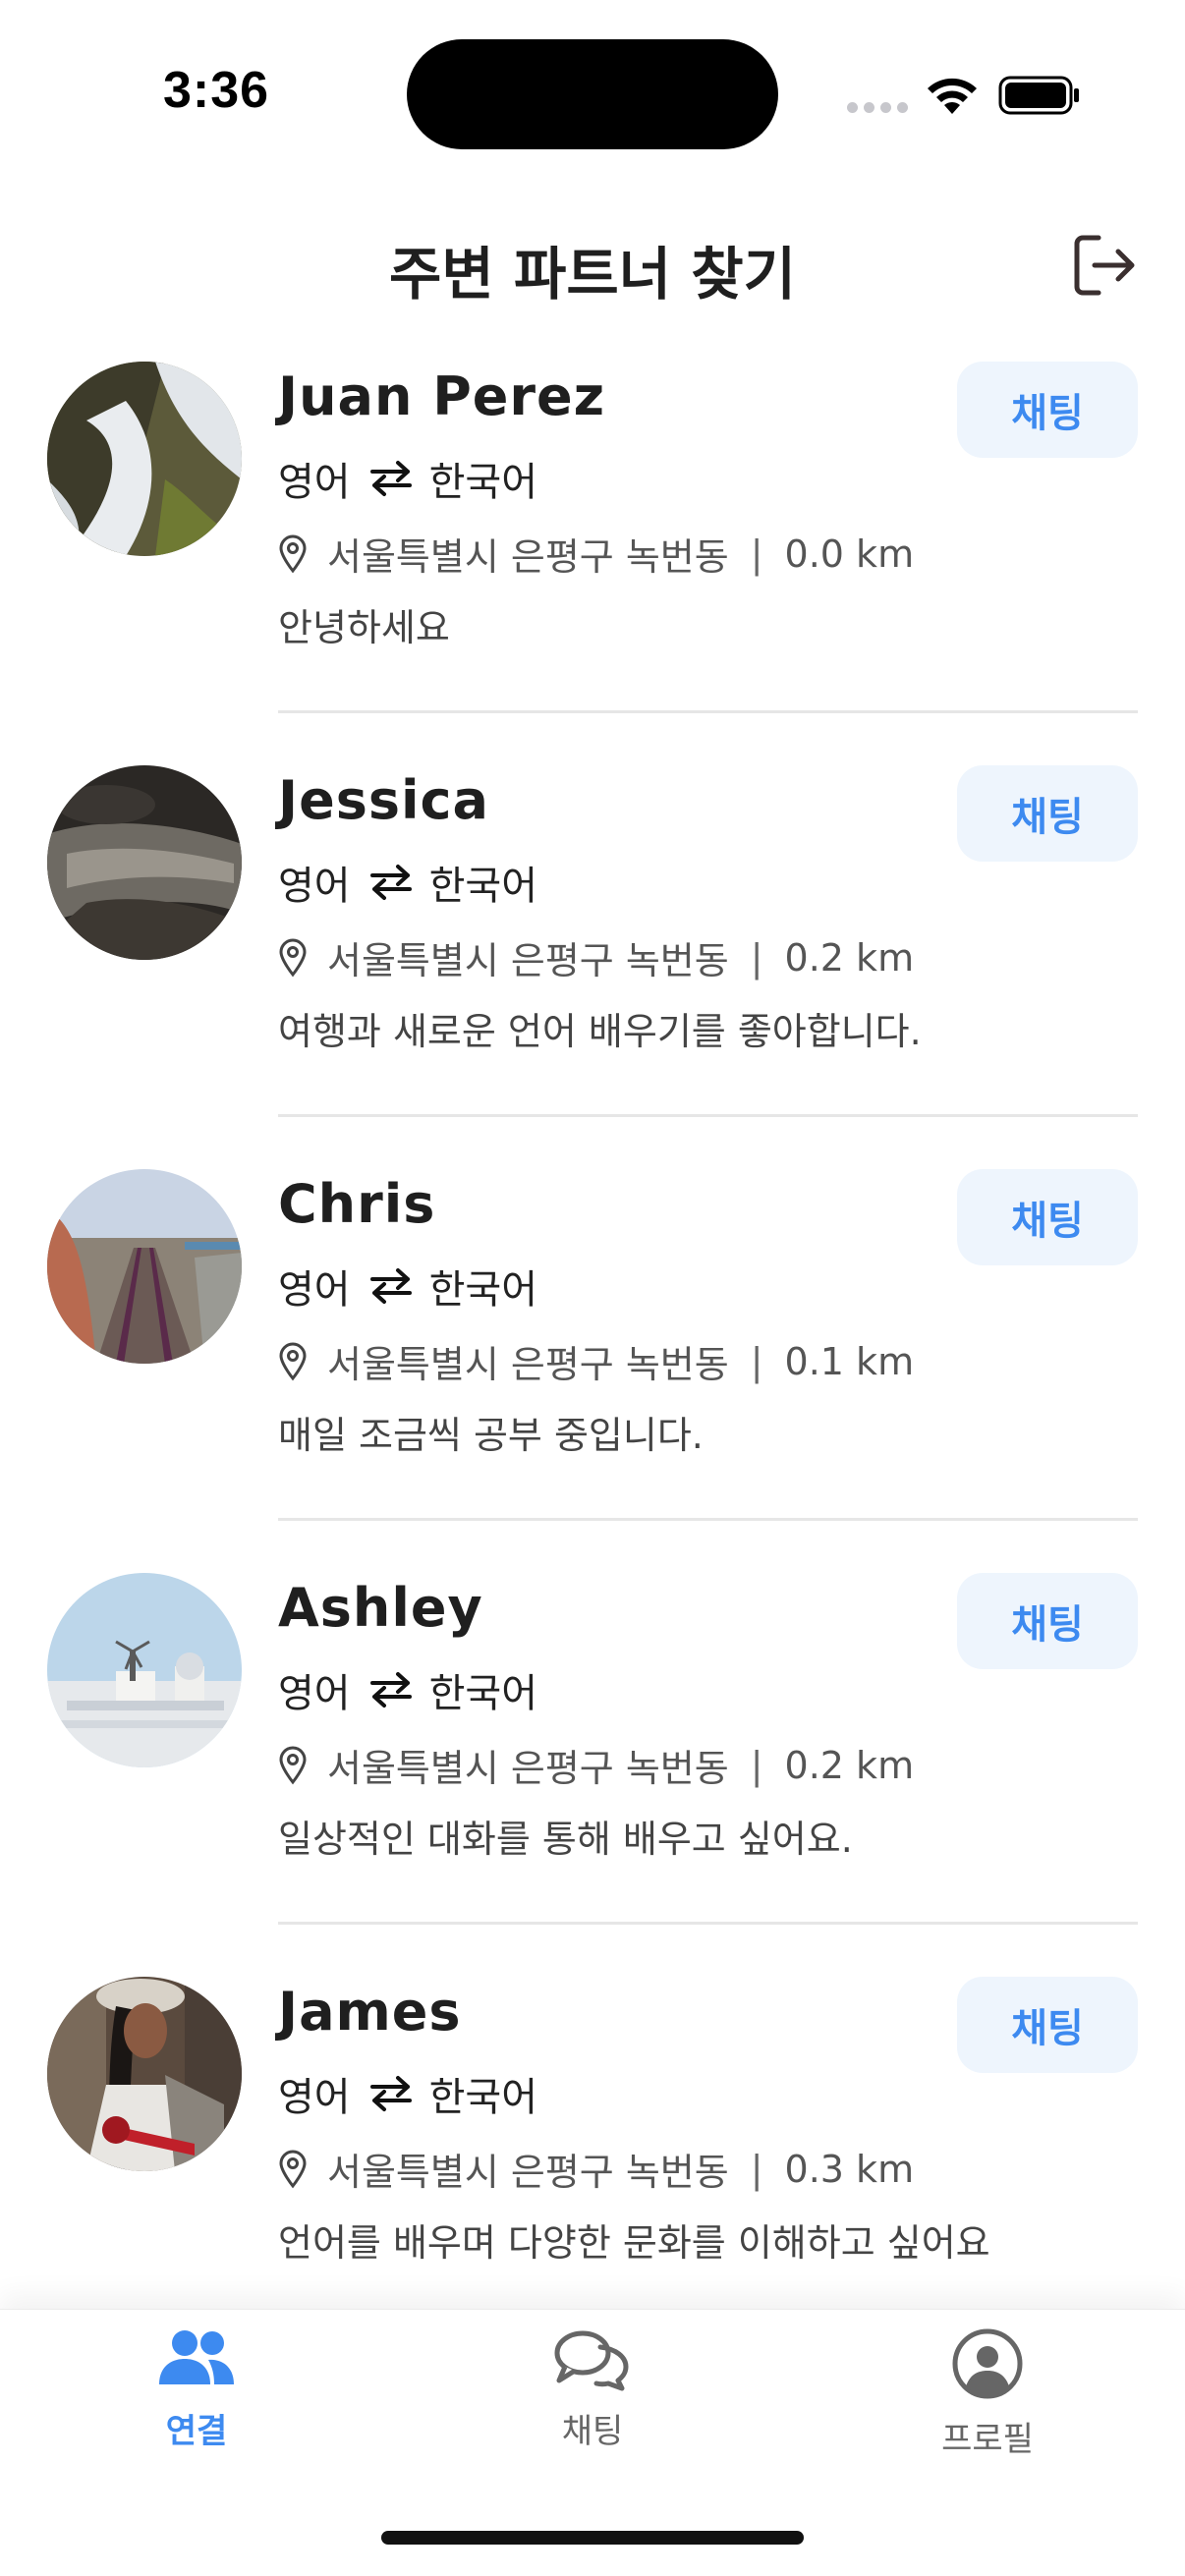 This screenshot has height=2576, width=1185. Describe the element at coordinates (592, 94) in the screenshot. I see `dynamic-island` at that location.